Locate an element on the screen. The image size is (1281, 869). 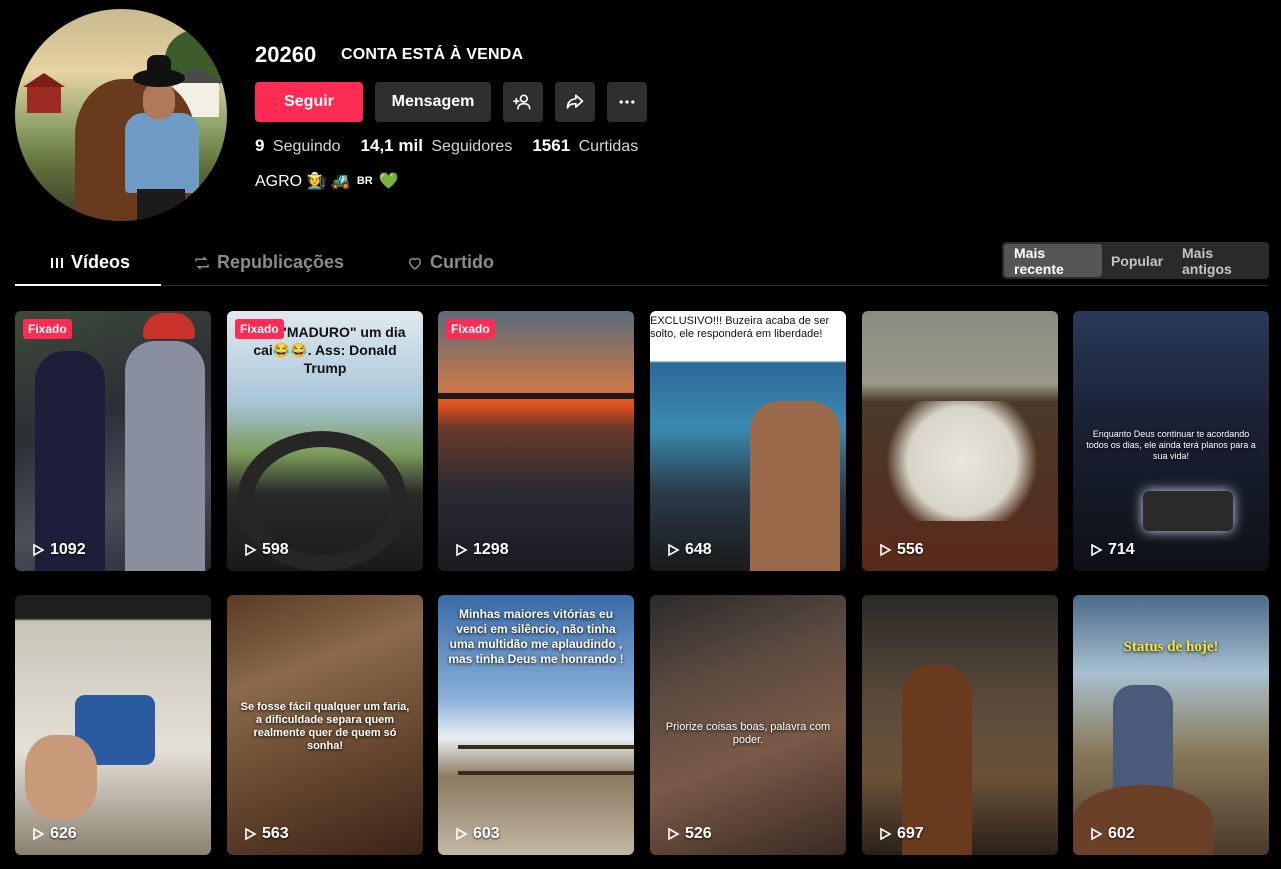
play-count-value: 598 is located at coordinates (275, 549).